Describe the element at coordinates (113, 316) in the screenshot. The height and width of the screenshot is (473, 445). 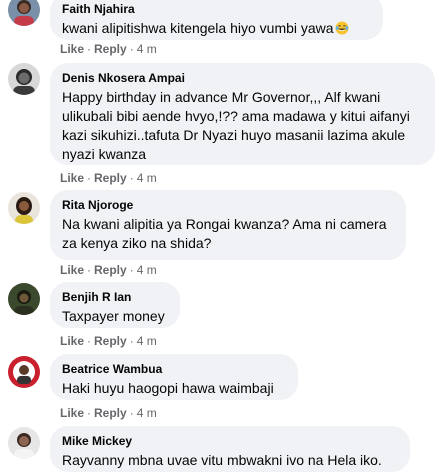
I see `comment-text: Taxpayer money` at that location.